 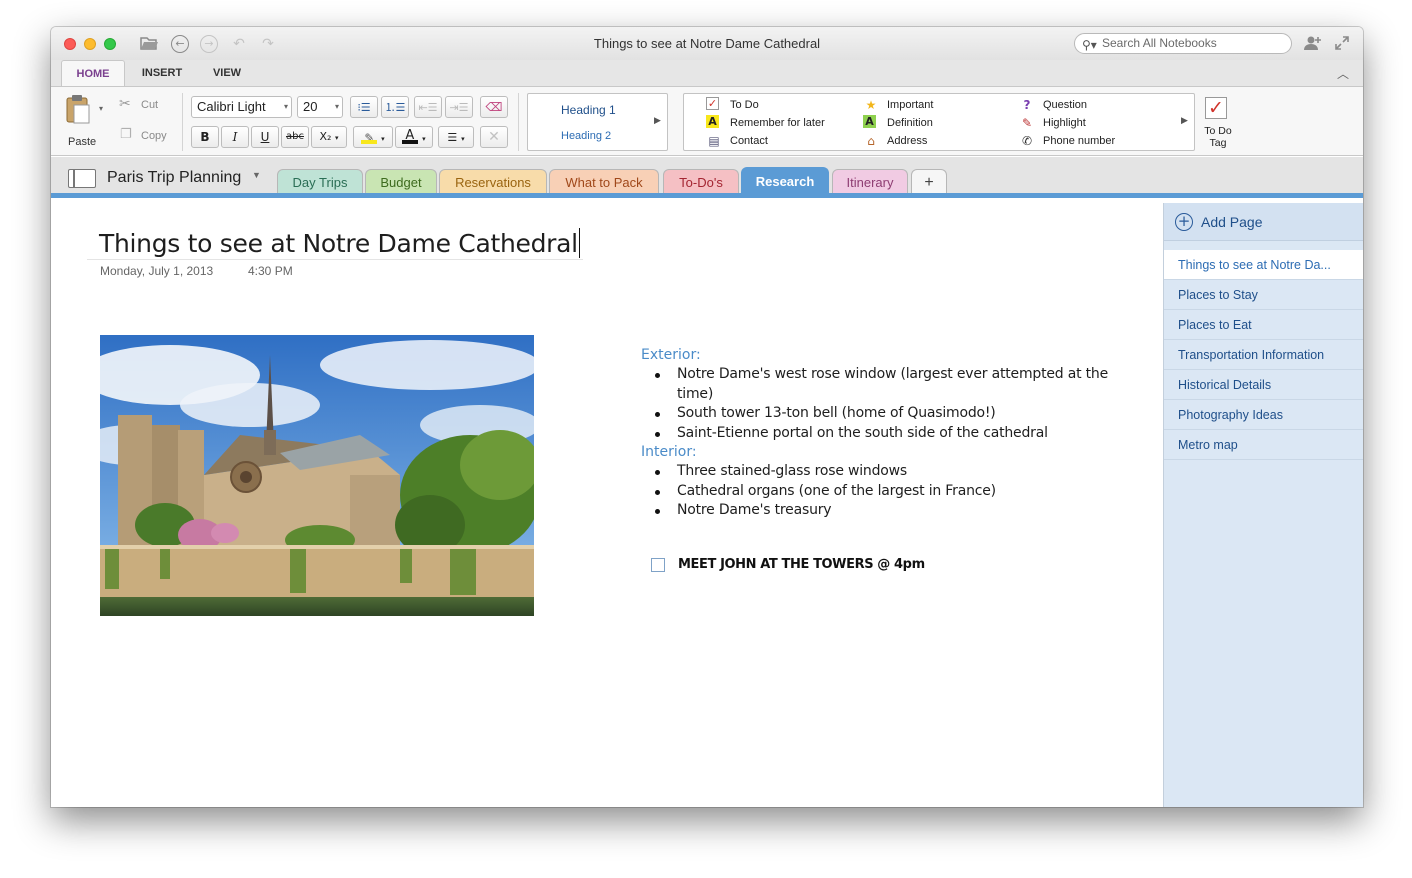 I want to click on page-list-item: Historical Details, so click(x=1263, y=385).